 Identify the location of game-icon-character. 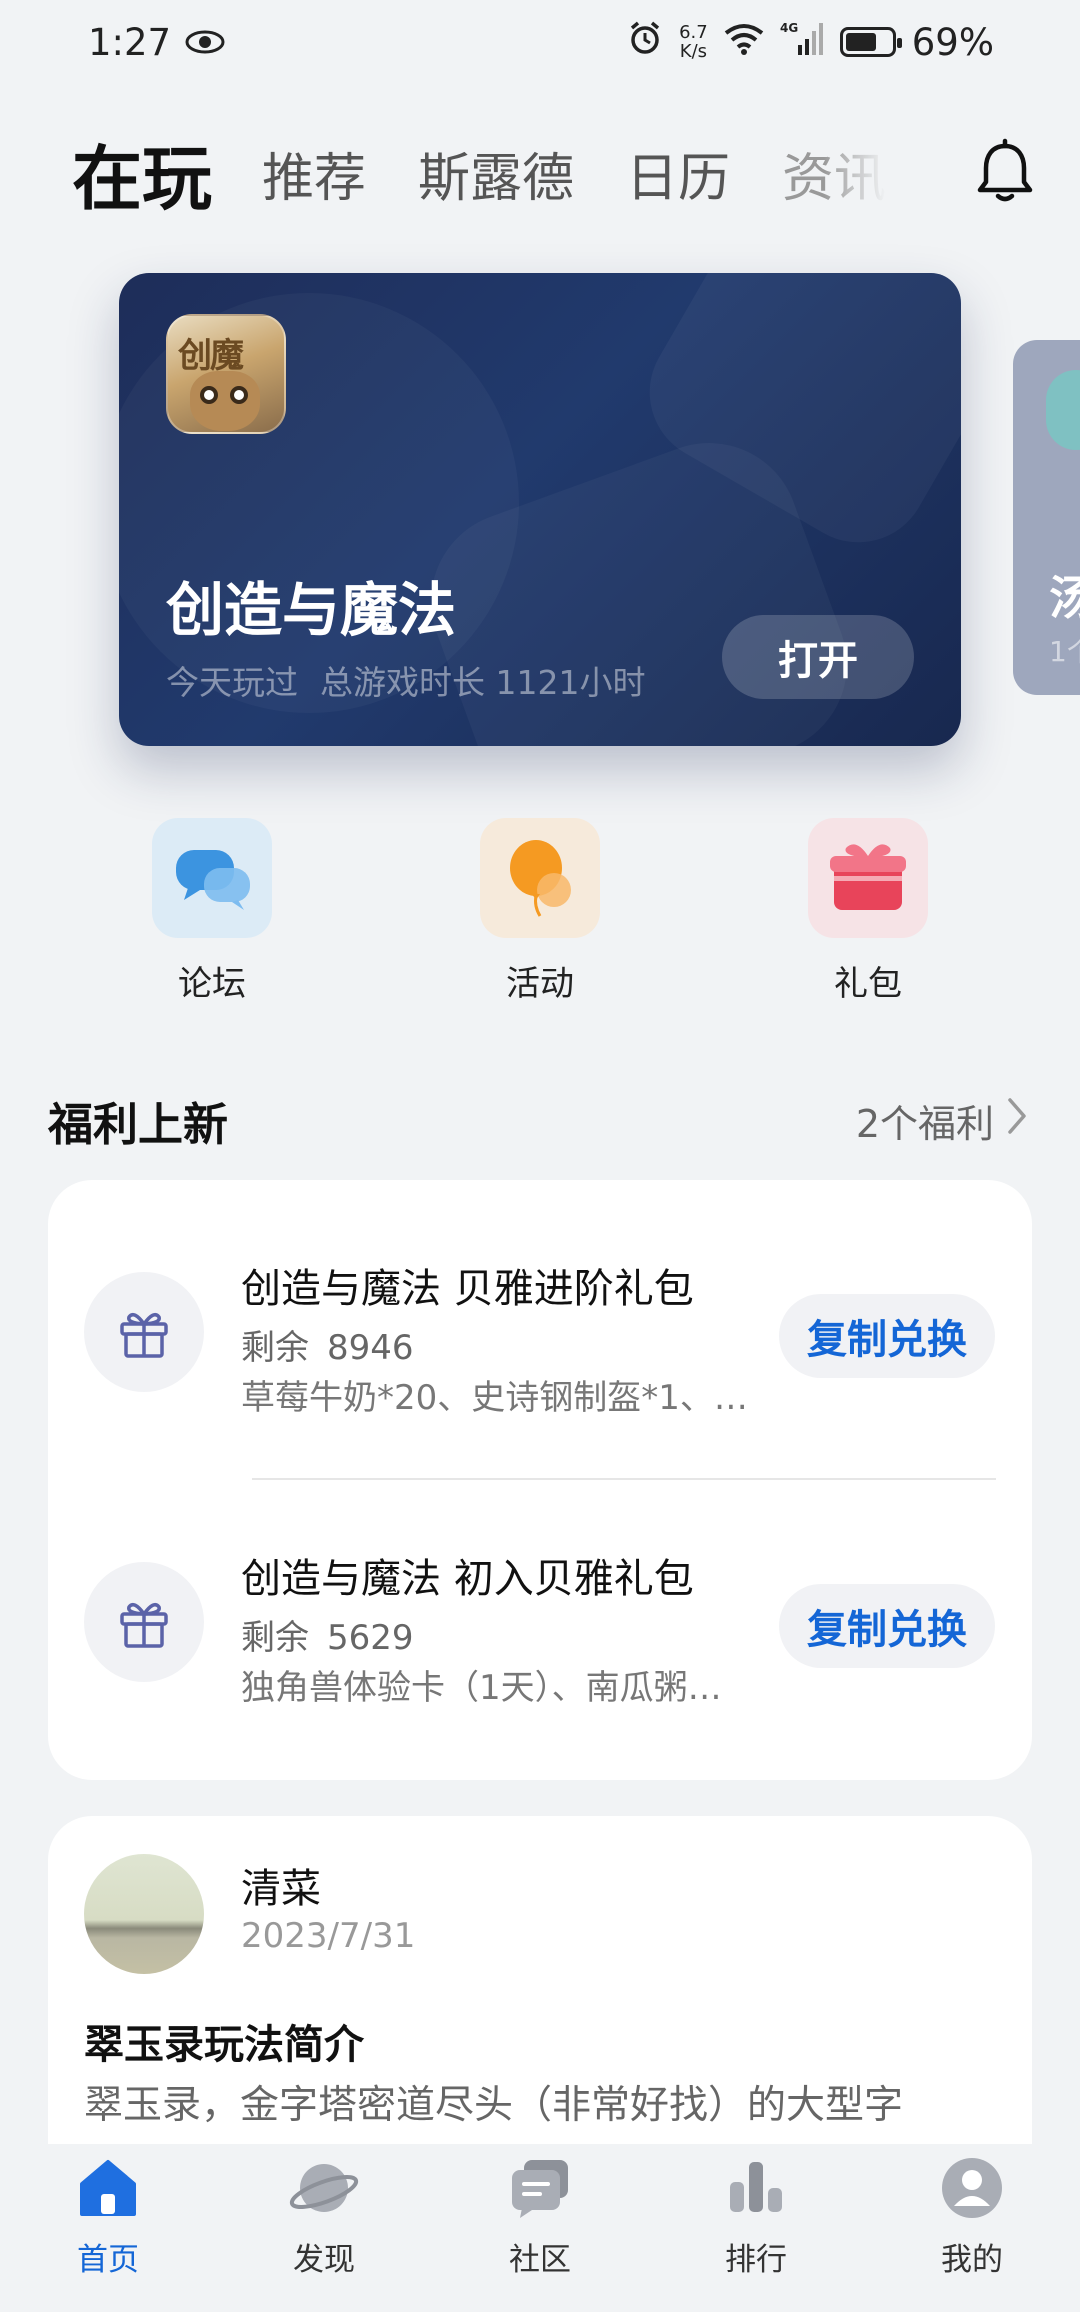
(225, 401).